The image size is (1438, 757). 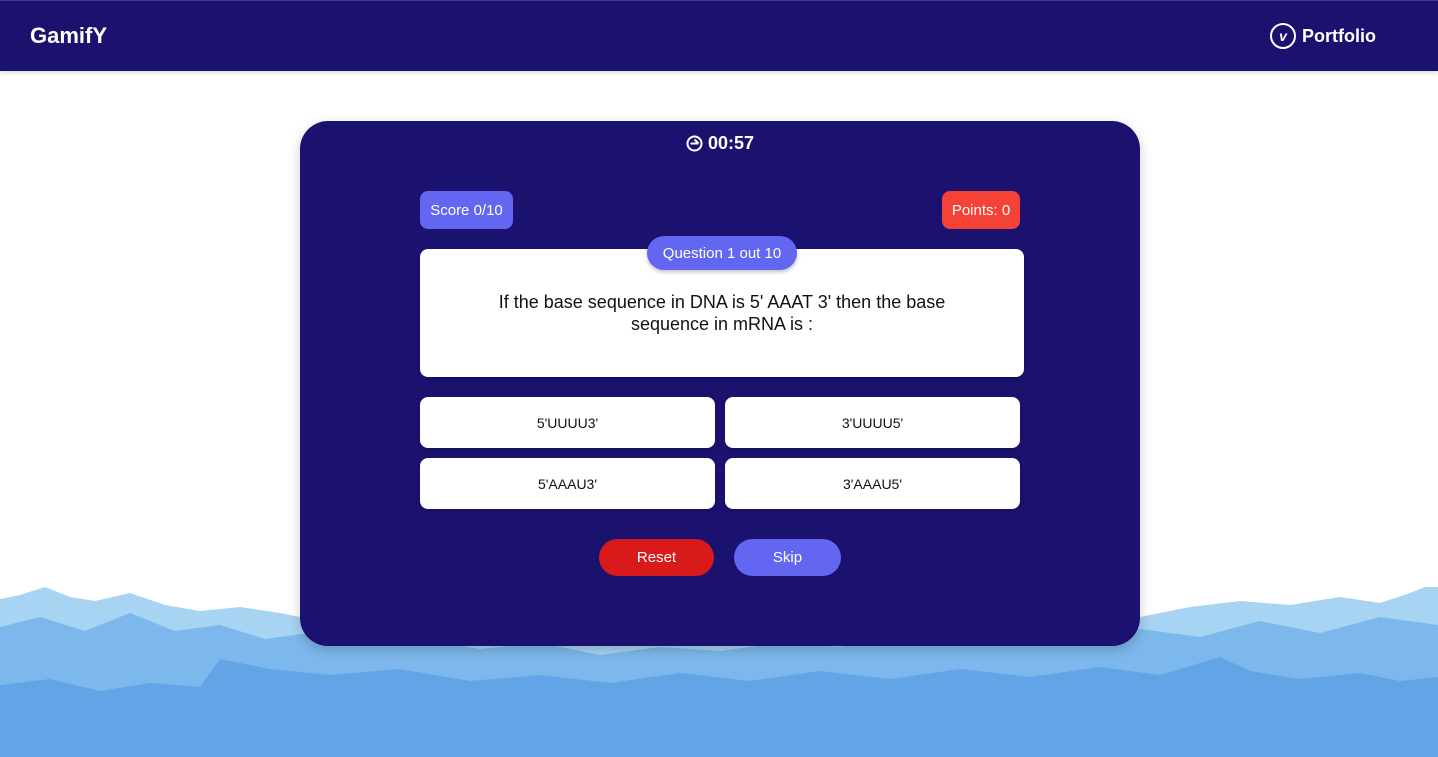 What do you see at coordinates (719, 35) in the screenshot?
I see `navbar: GamifY v Portfolio` at bounding box center [719, 35].